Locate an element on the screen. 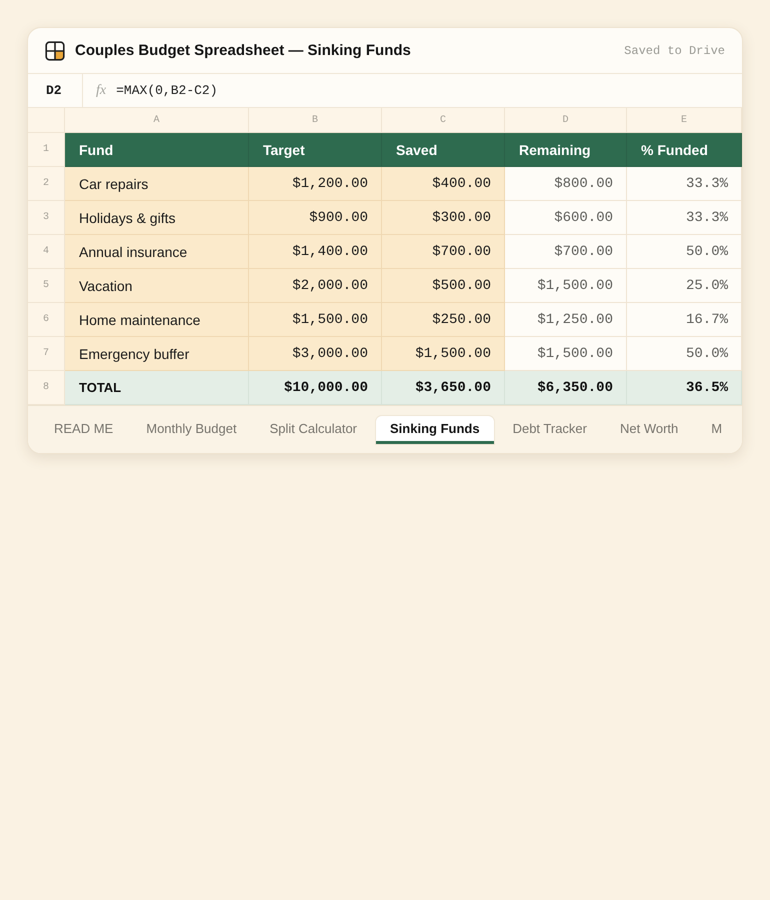  table-cell: $250.00 is located at coordinates (443, 320).